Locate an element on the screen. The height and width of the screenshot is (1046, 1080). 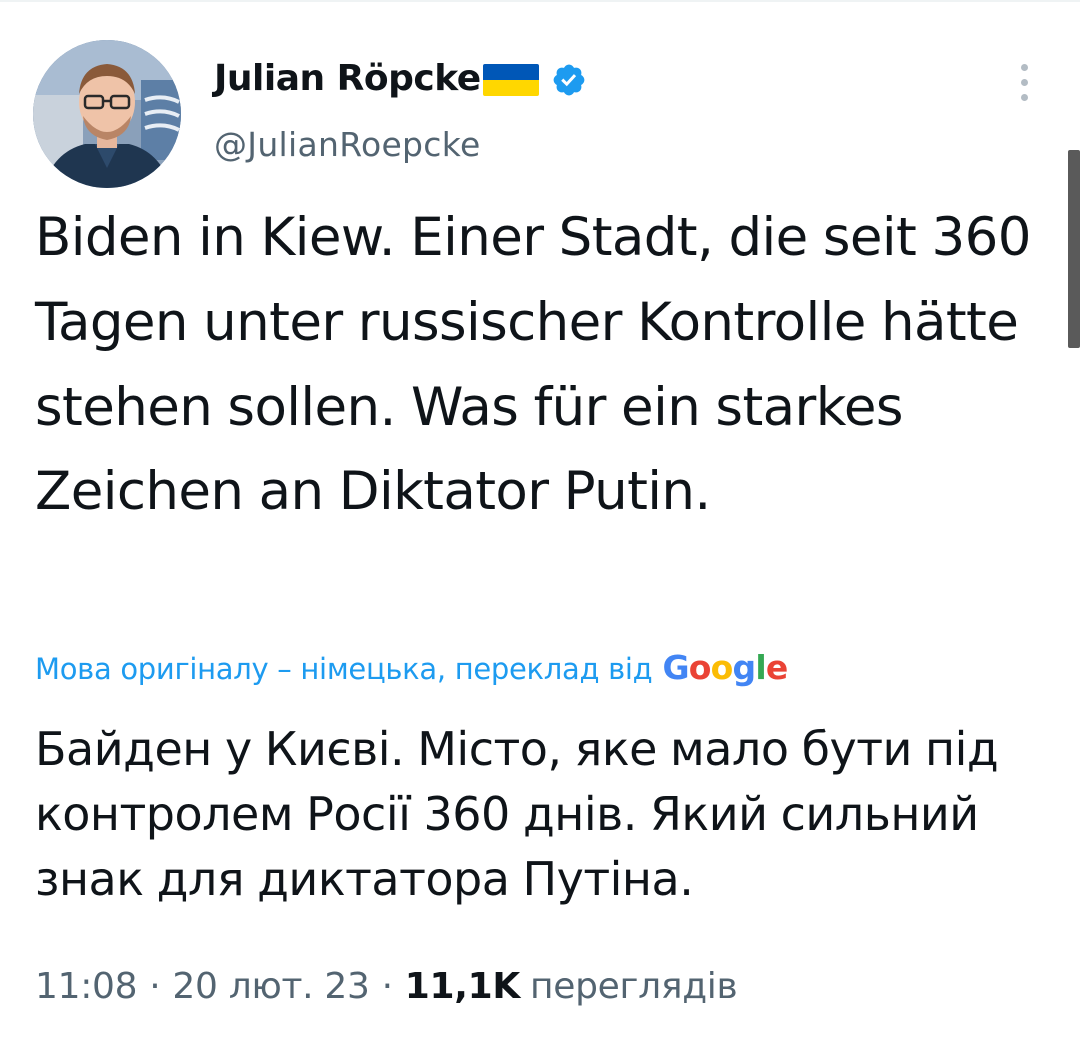
avatar is located at coordinates (107, 114).